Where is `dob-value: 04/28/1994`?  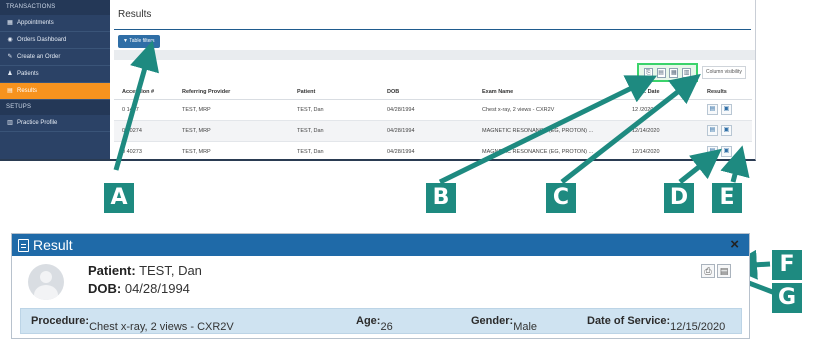 dob-value: 04/28/1994 is located at coordinates (157, 288).